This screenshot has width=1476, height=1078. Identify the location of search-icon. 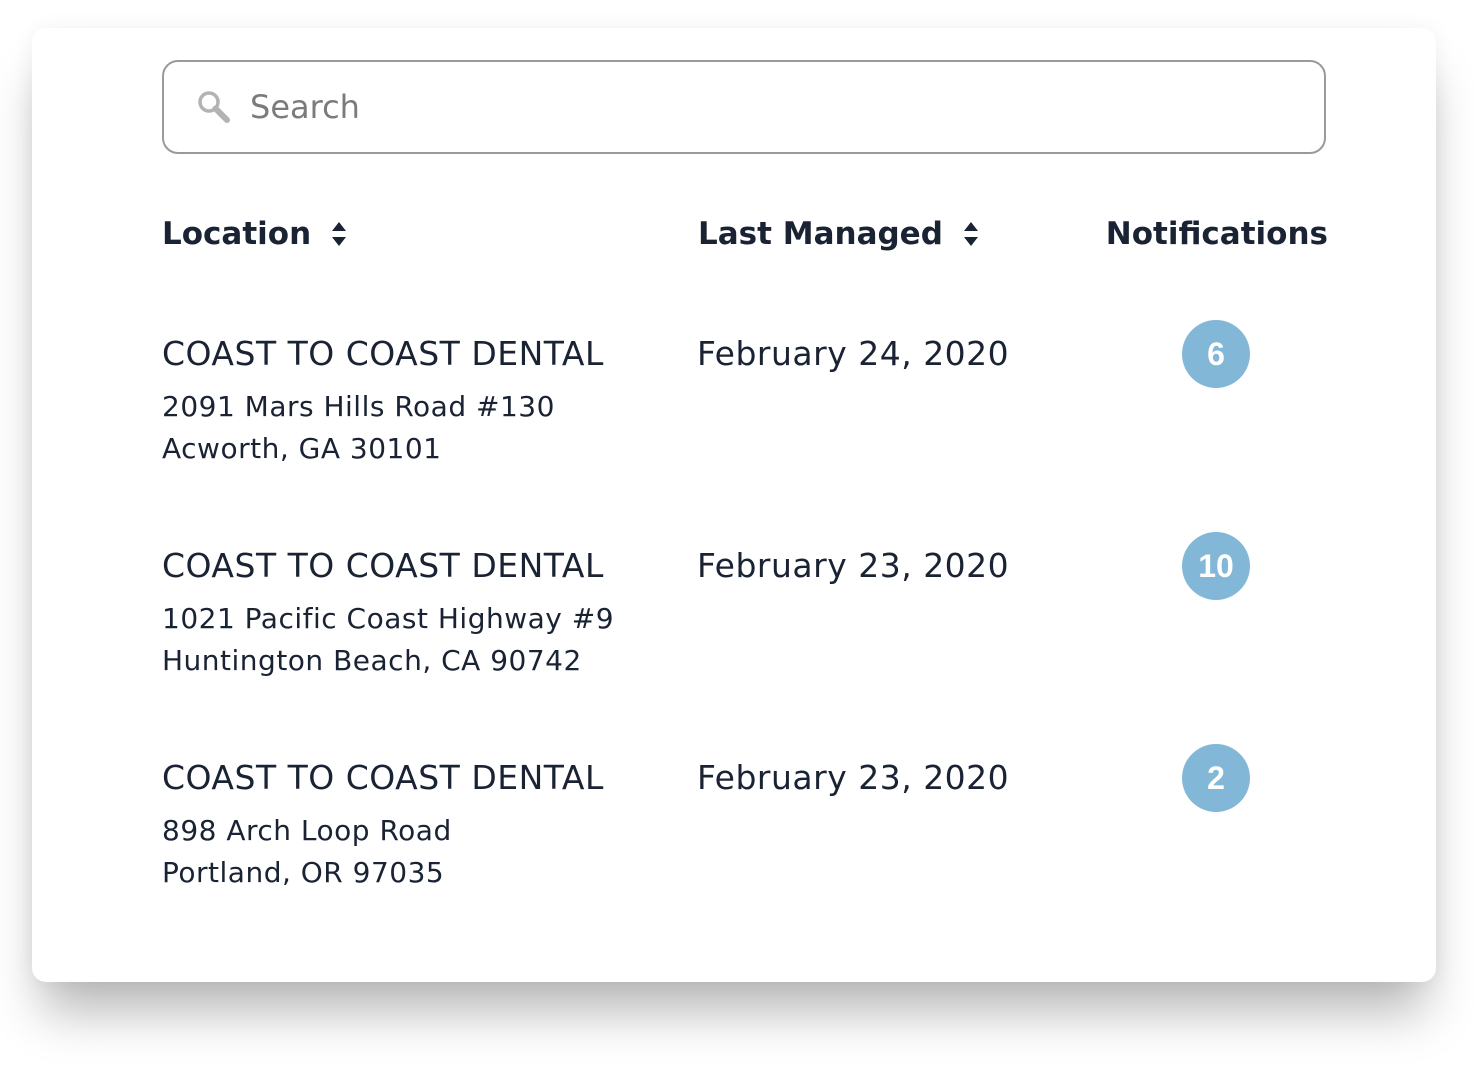
(214, 107).